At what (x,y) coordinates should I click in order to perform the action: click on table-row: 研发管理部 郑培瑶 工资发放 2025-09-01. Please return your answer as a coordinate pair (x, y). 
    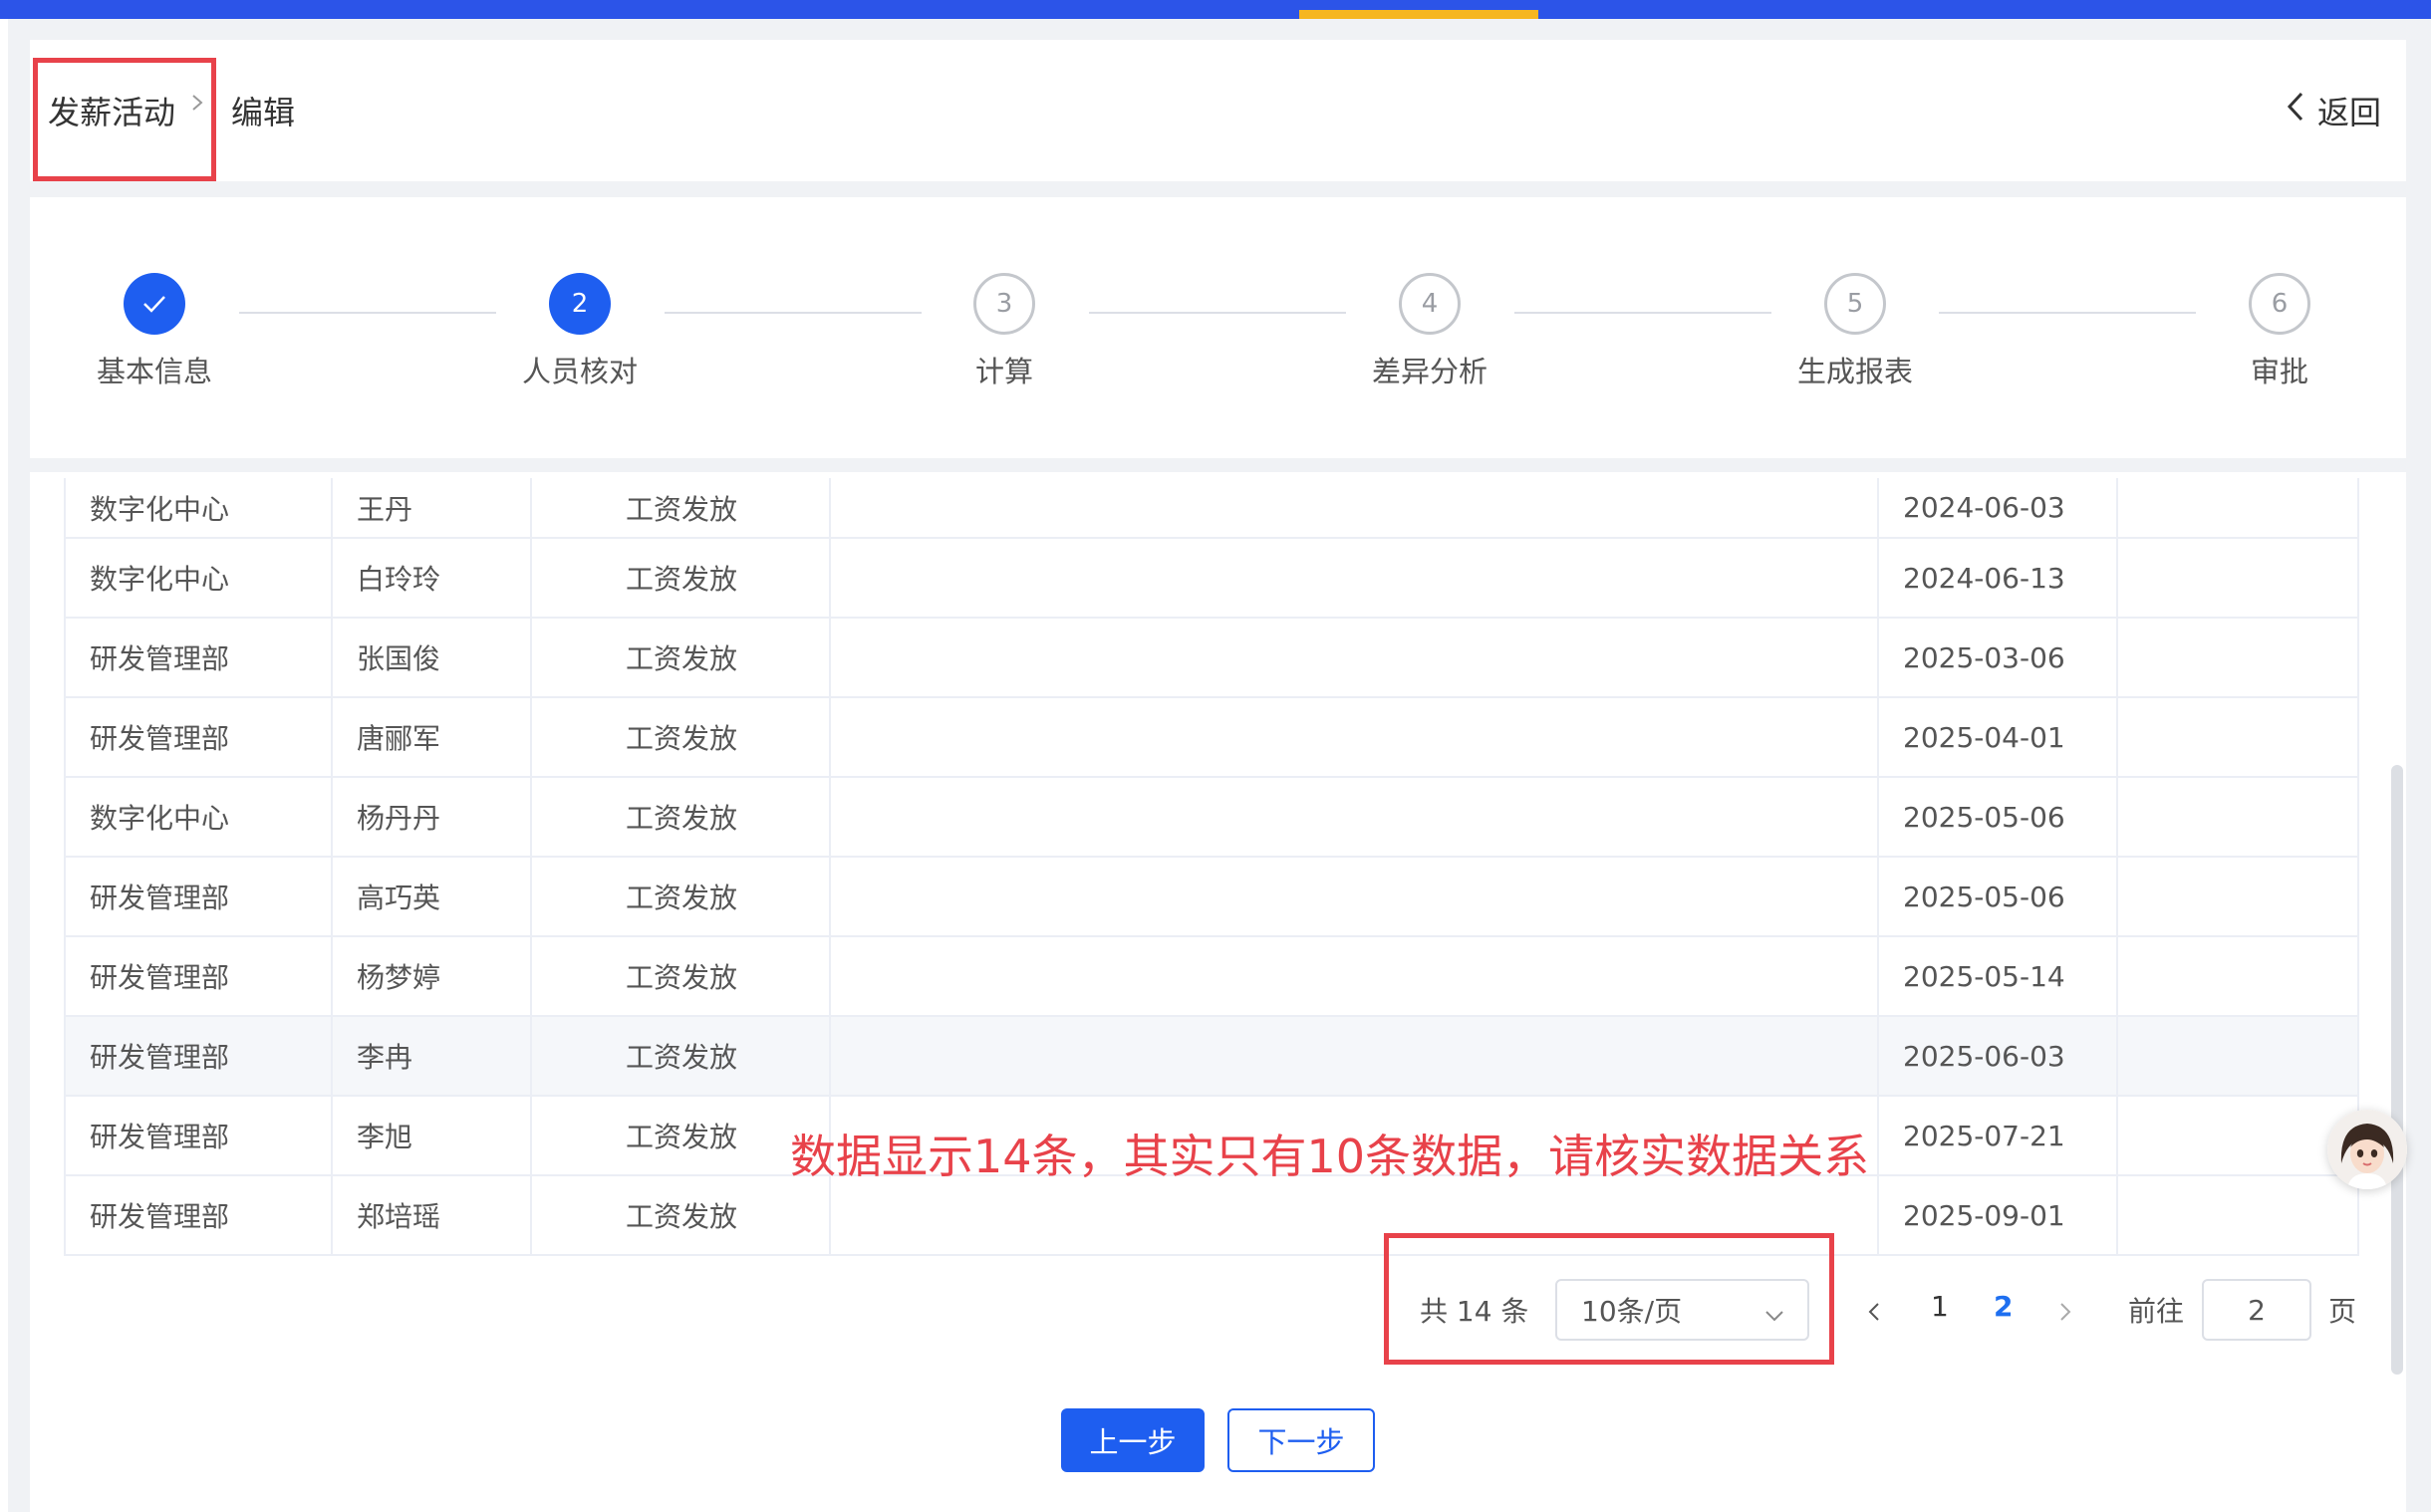
    Looking at the image, I should click on (1211, 1215).